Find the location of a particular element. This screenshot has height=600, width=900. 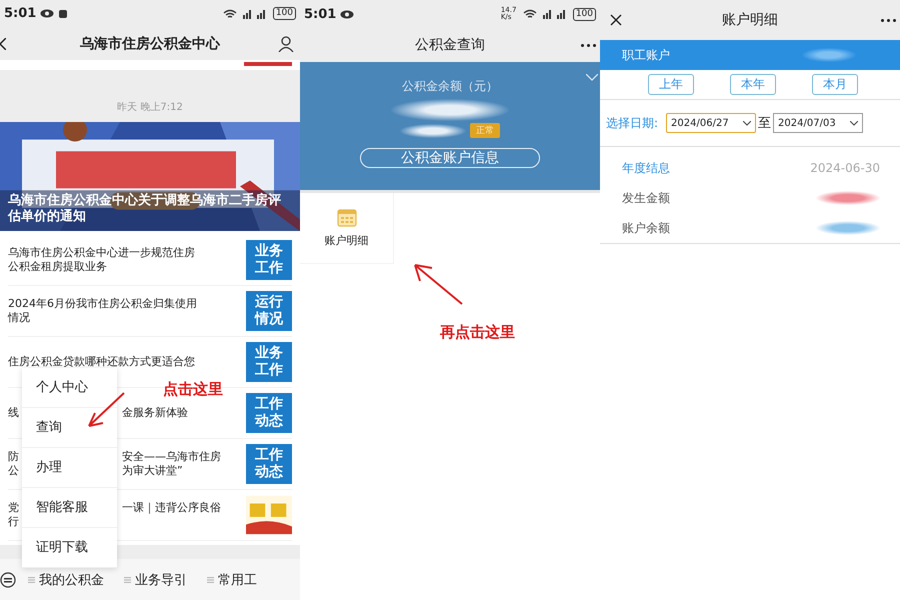

article-title: 2024年6月份我市住房公积金归集使用 情况 is located at coordinates (124, 311).